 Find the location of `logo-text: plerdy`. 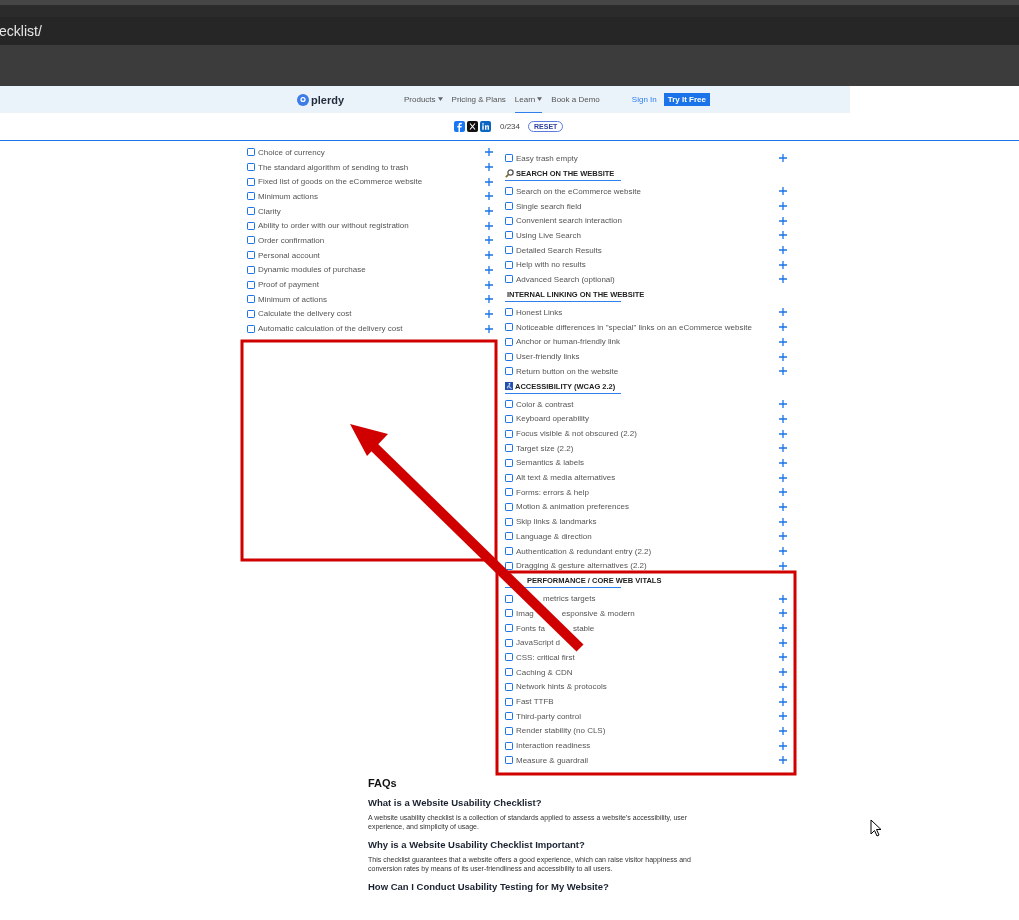

logo-text: plerdy is located at coordinates (327, 99).